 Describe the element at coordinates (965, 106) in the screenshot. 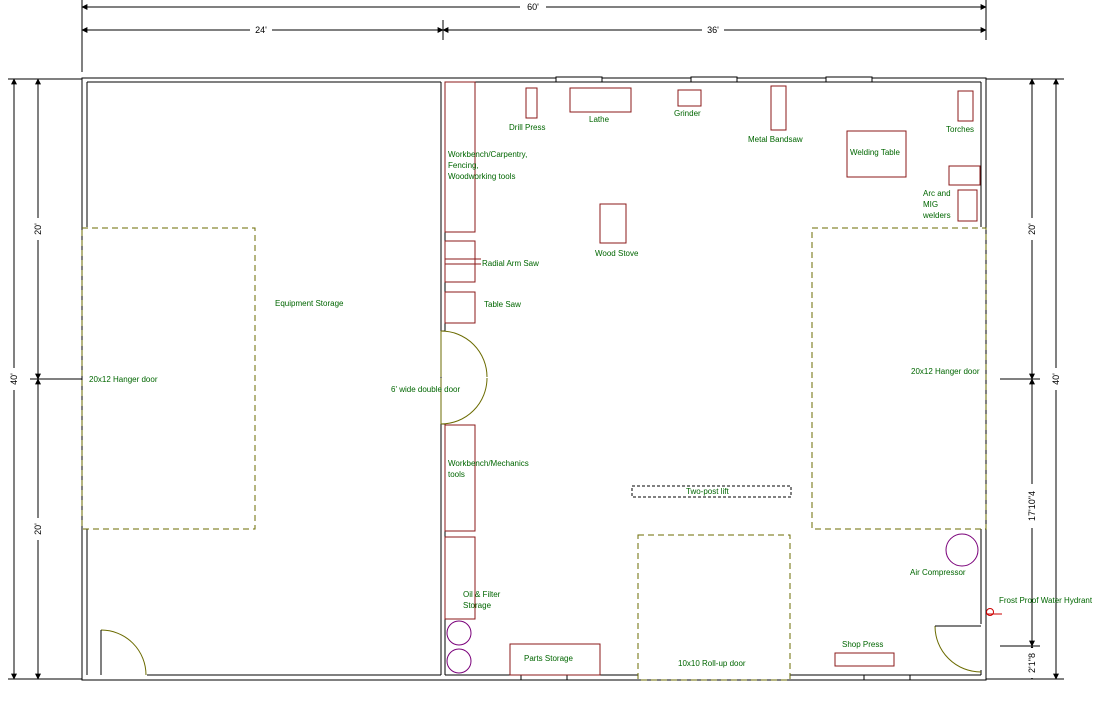

I see `torches-shape` at that location.